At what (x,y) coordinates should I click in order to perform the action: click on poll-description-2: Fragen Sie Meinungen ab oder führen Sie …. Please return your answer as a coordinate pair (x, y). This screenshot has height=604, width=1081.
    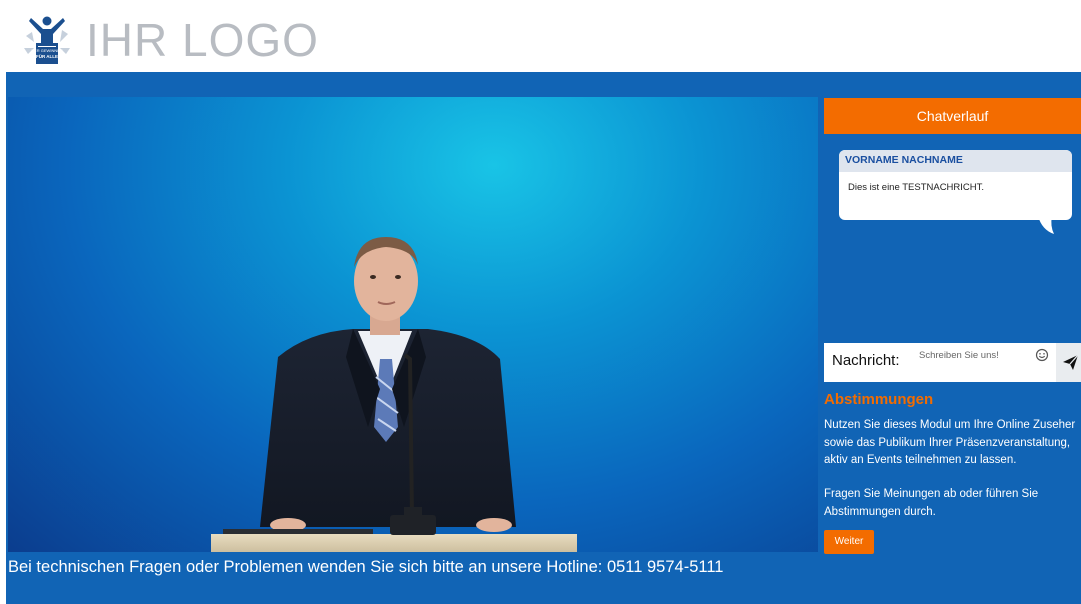
    Looking at the image, I should click on (931, 503).